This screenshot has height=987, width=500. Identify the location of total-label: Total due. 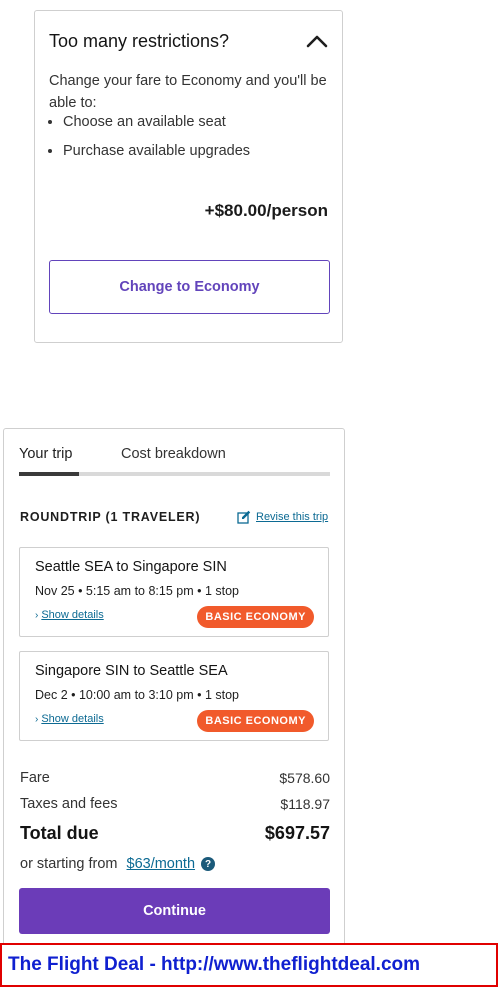
(59, 833).